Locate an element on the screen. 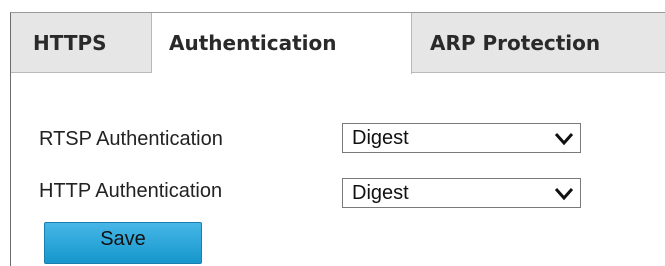  rtsp-authentication-select: Digest is located at coordinates (461, 138).